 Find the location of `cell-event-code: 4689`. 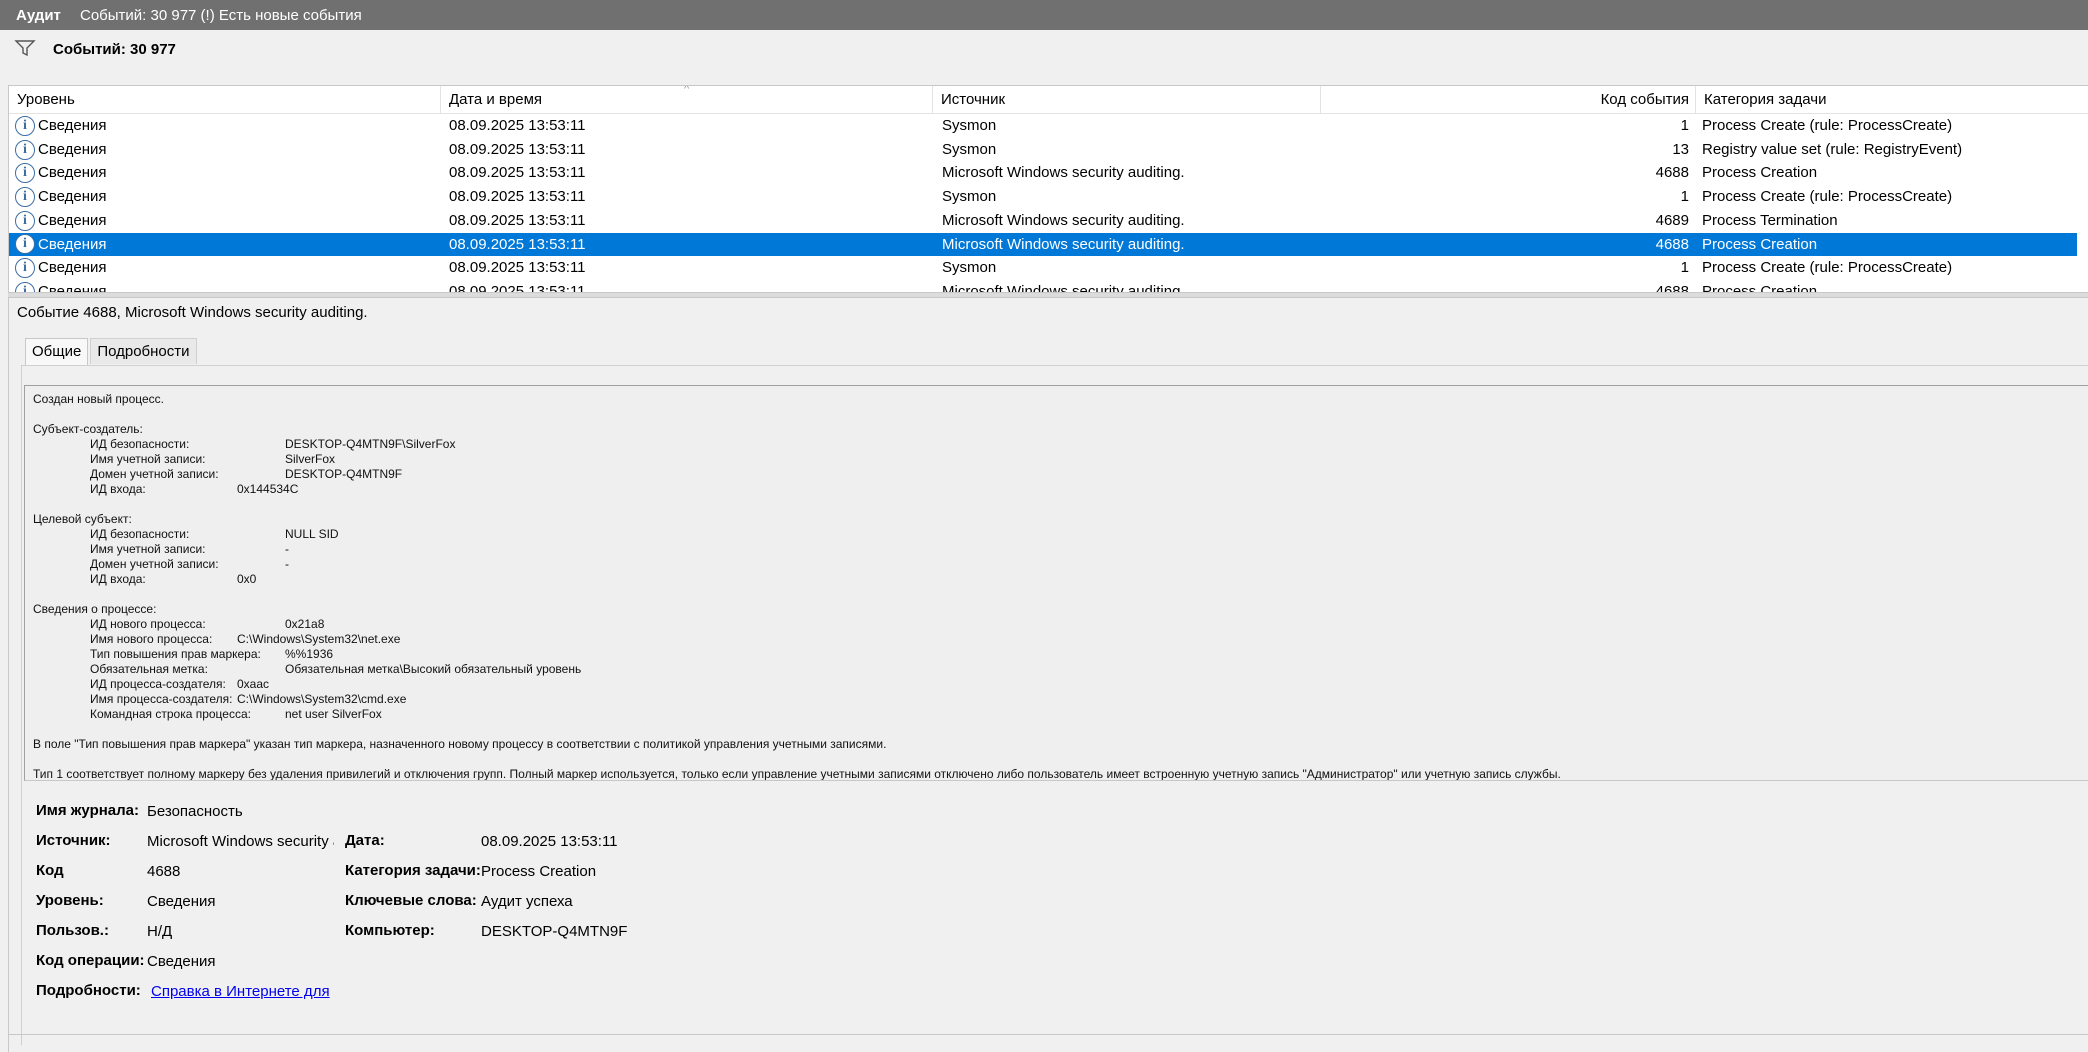

cell-event-code: 4689 is located at coordinates (1672, 220).